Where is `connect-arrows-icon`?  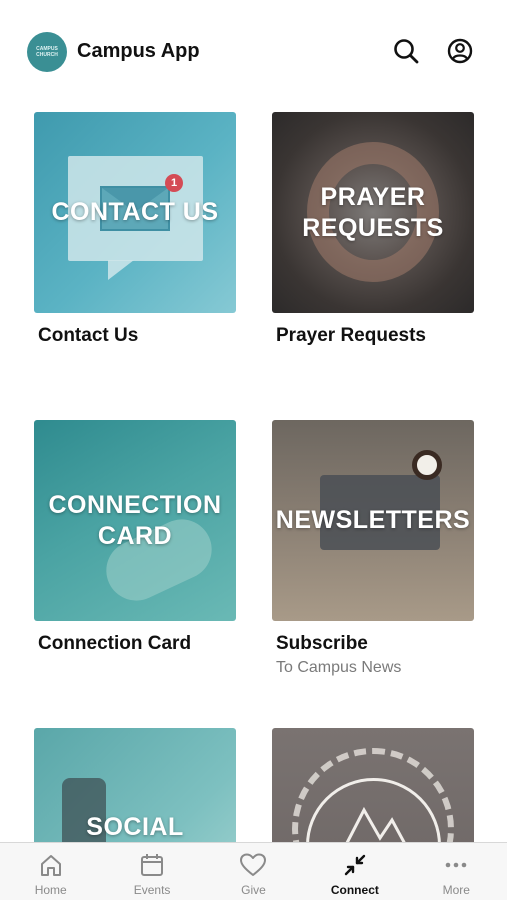
connect-arrows-icon is located at coordinates (355, 865).